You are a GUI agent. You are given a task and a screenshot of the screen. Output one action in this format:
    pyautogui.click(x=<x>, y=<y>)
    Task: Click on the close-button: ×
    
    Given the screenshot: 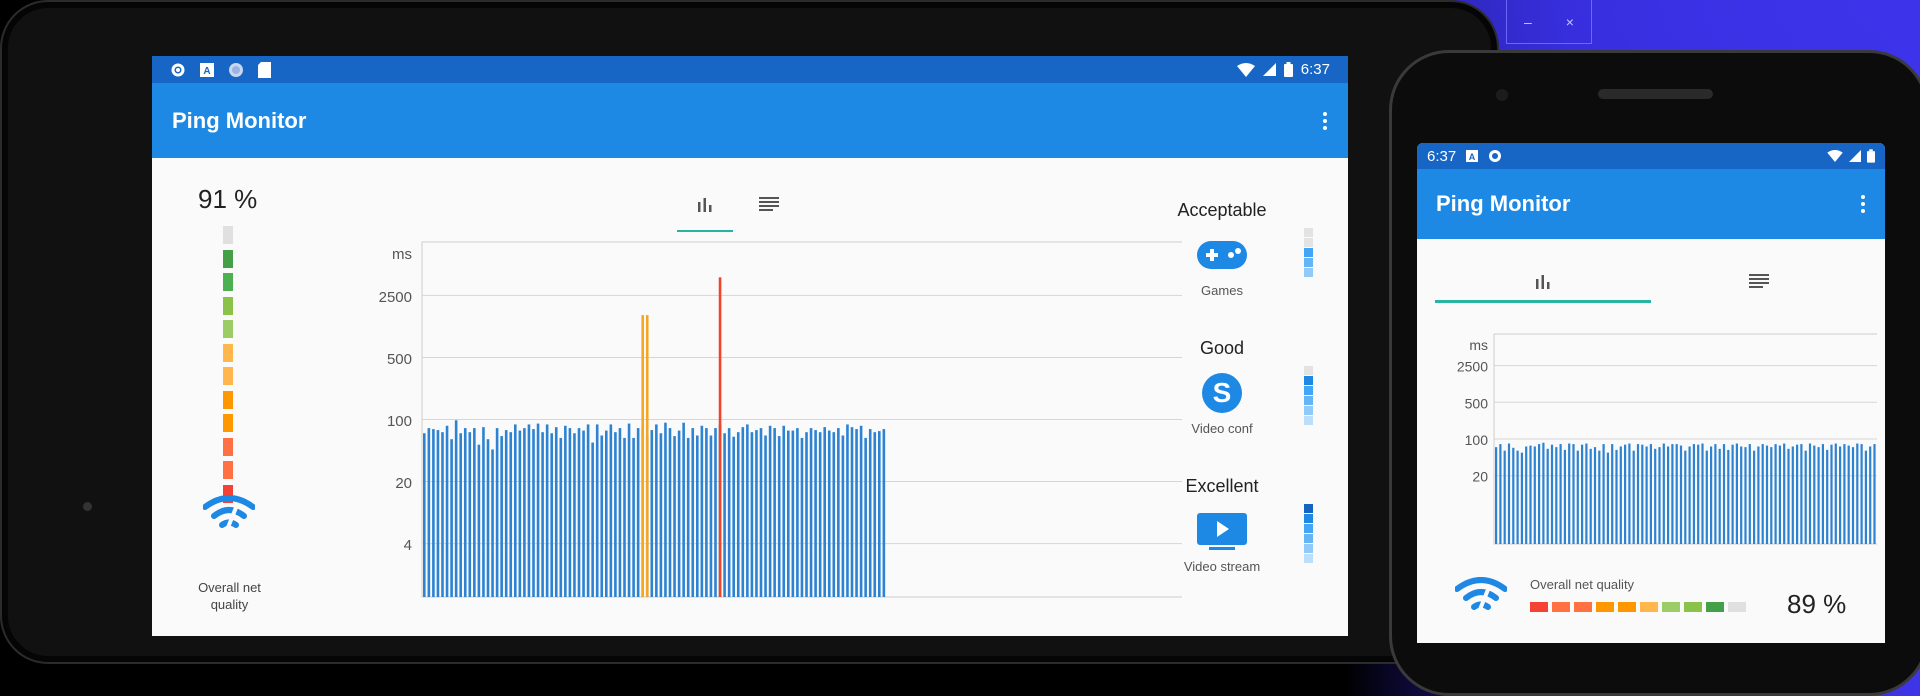 What is the action you would take?
    pyautogui.click(x=1570, y=22)
    